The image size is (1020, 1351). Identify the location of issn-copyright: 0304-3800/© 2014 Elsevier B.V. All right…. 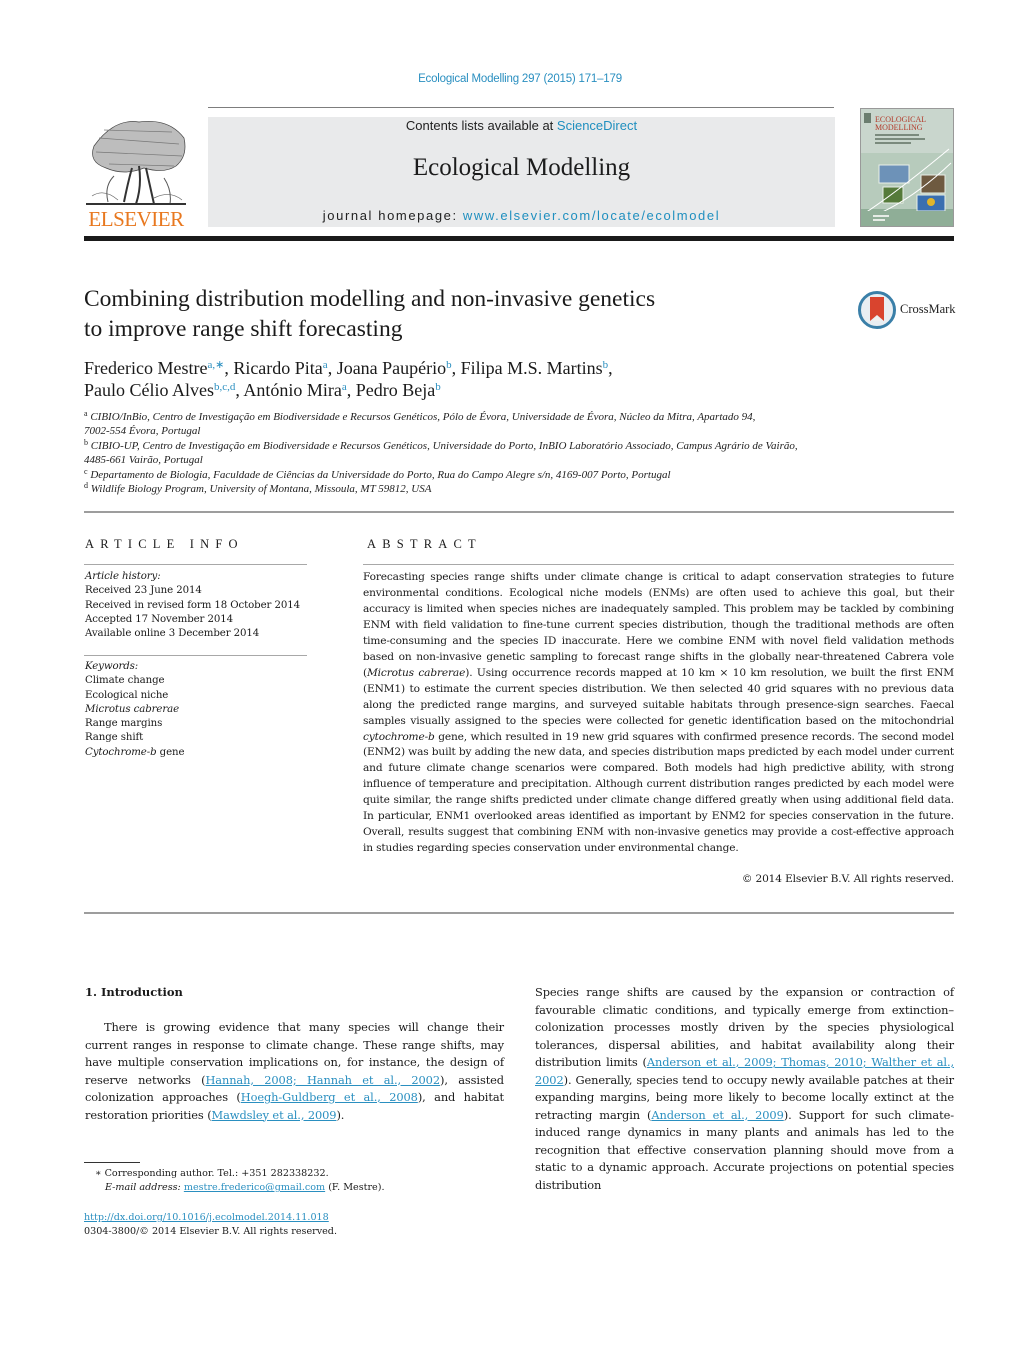
(210, 1232).